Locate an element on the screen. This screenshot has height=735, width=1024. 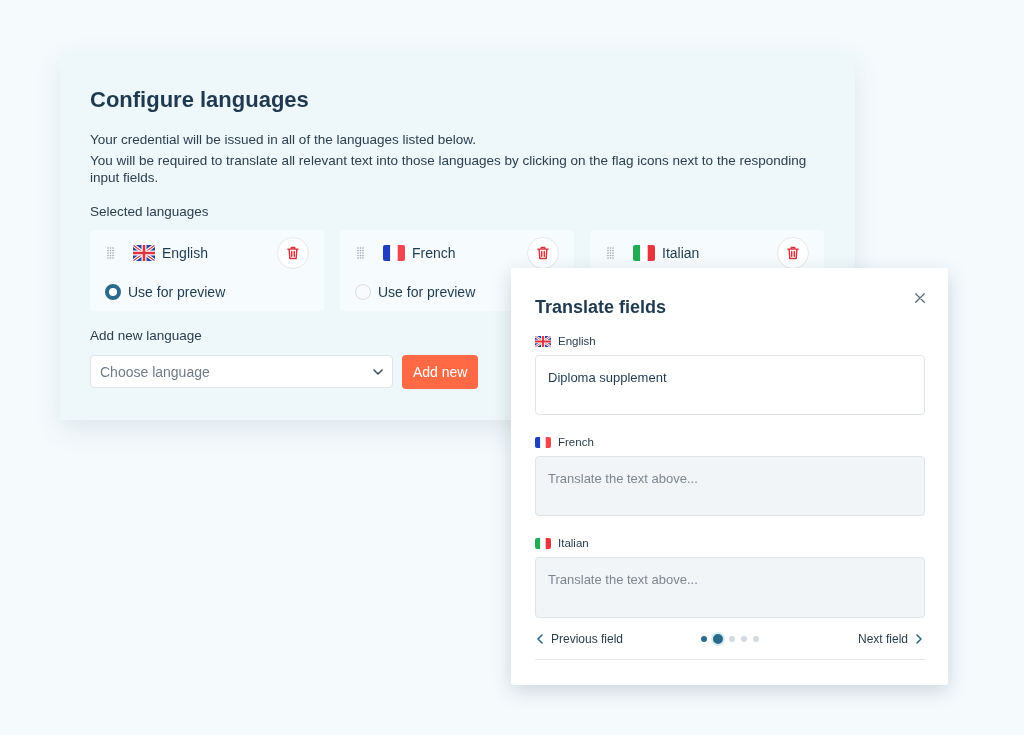
field-label: French is located at coordinates (576, 442).